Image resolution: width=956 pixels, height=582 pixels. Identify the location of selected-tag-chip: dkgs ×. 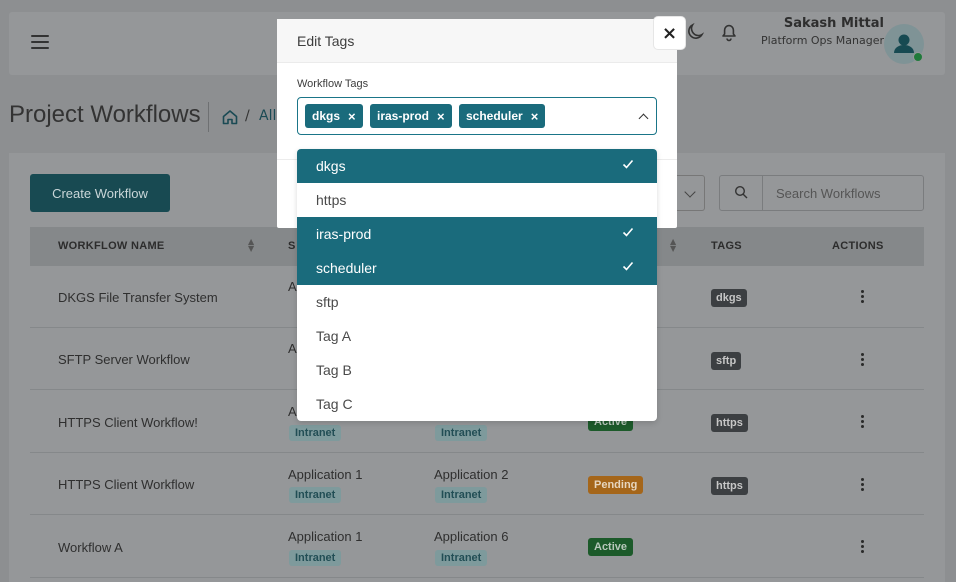
(334, 116).